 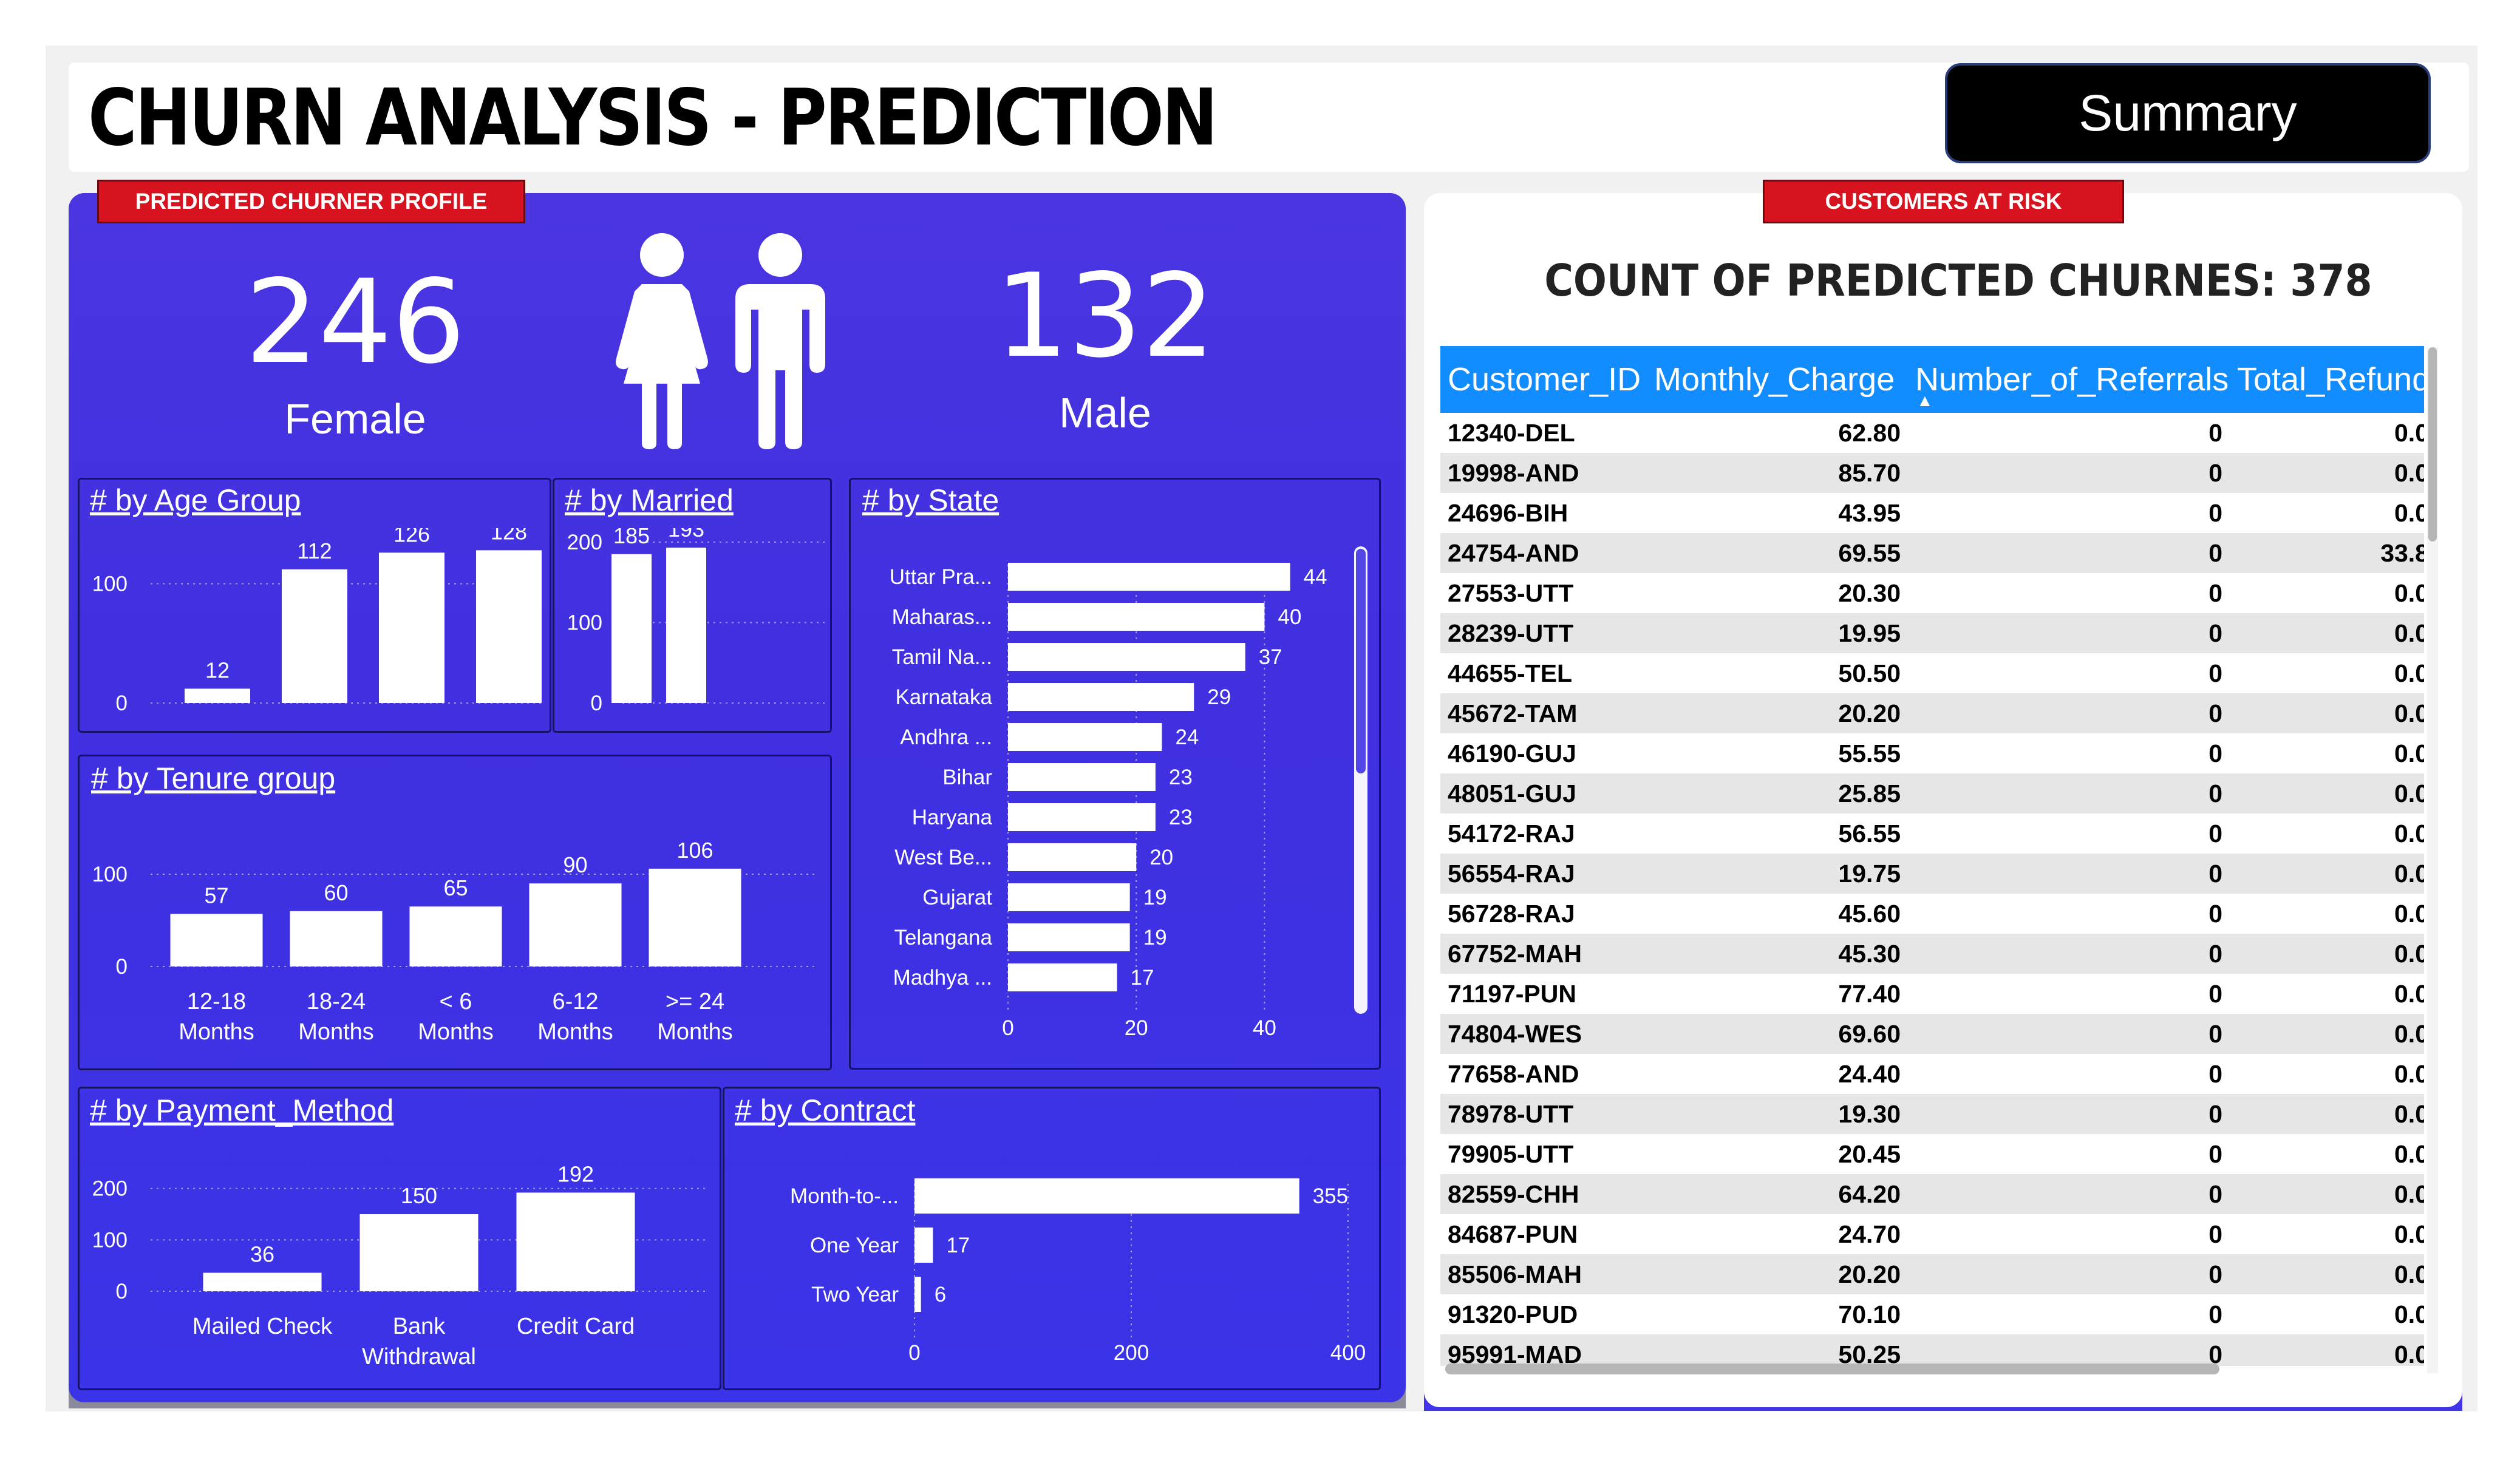 What do you see at coordinates (1932, 1114) in the screenshot?
I see `table-row: 78978-UTT 19.30 0 0.0` at bounding box center [1932, 1114].